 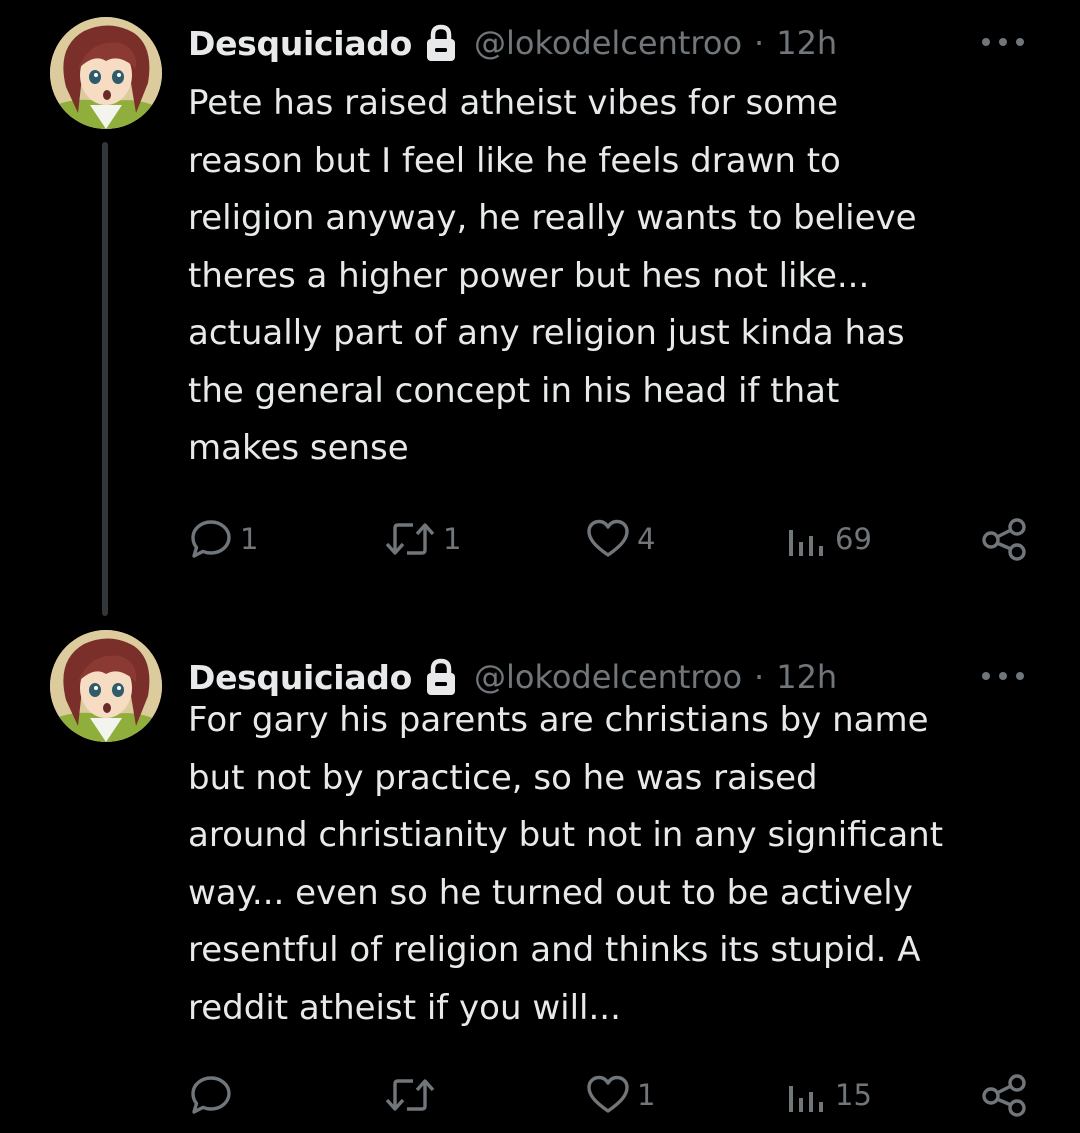 What do you see at coordinates (540, 539) in the screenshot?
I see `tweet-actions: 1 1 4 69` at bounding box center [540, 539].